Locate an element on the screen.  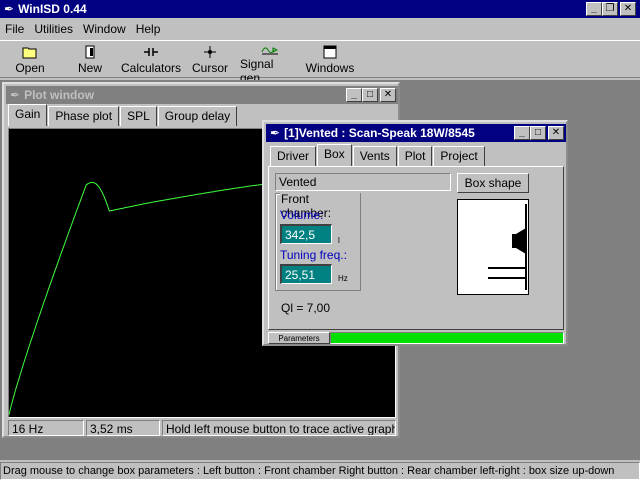
volume-unit: l is located at coordinates (339, 240).